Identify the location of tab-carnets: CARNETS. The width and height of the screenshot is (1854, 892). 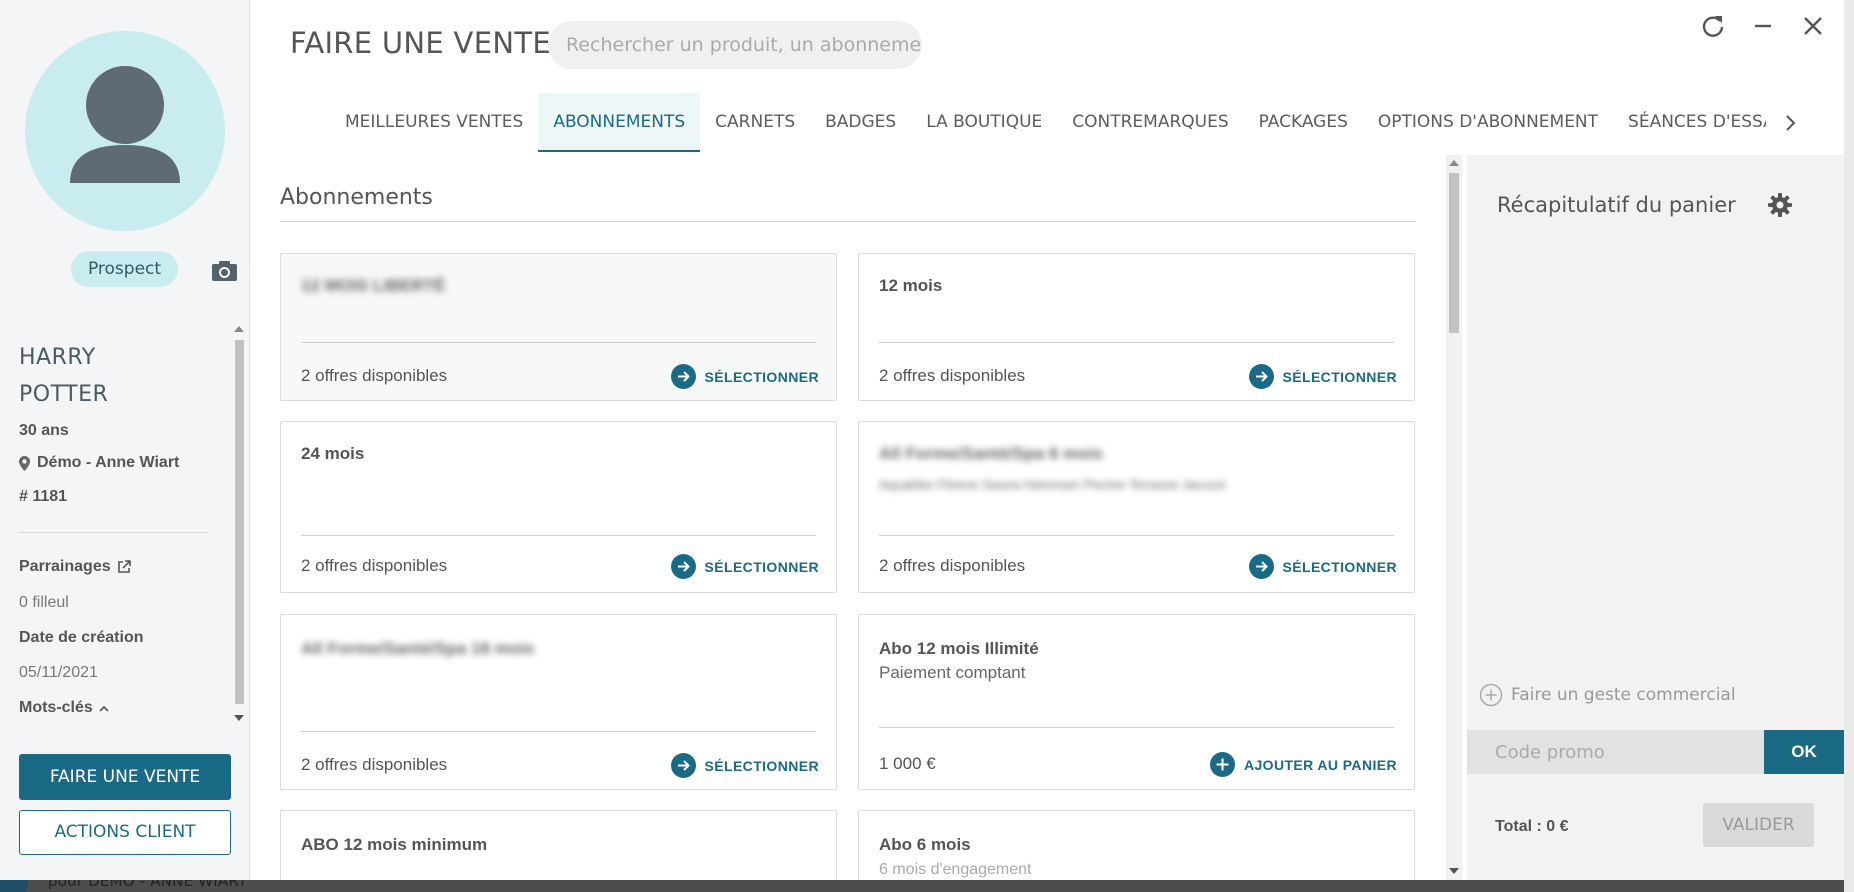
(755, 122).